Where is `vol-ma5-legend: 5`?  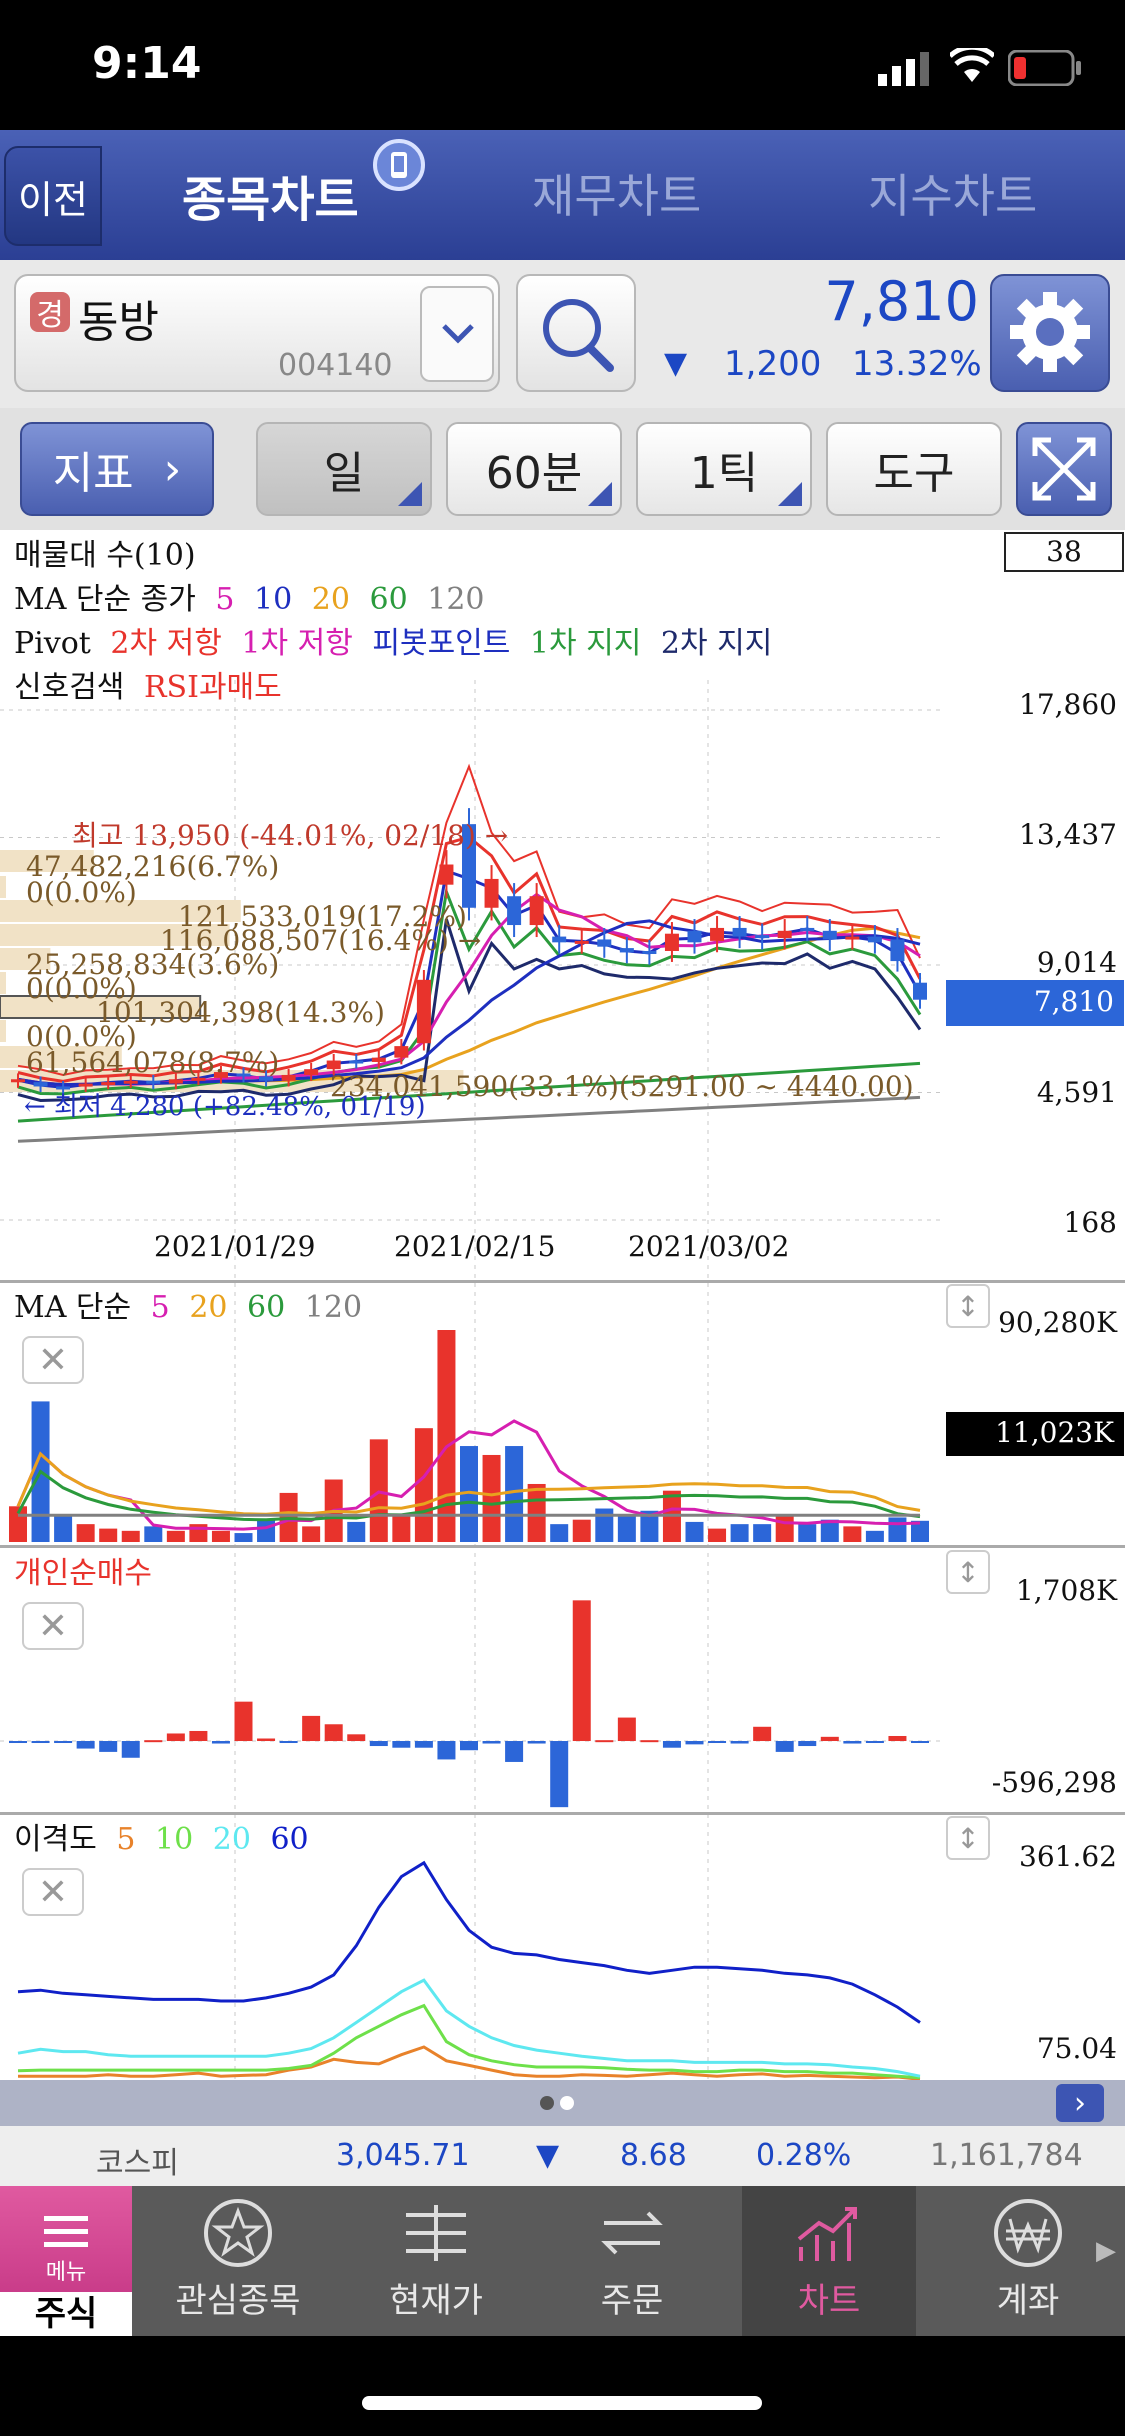
vol-ma5-legend: 5 is located at coordinates (160, 1307).